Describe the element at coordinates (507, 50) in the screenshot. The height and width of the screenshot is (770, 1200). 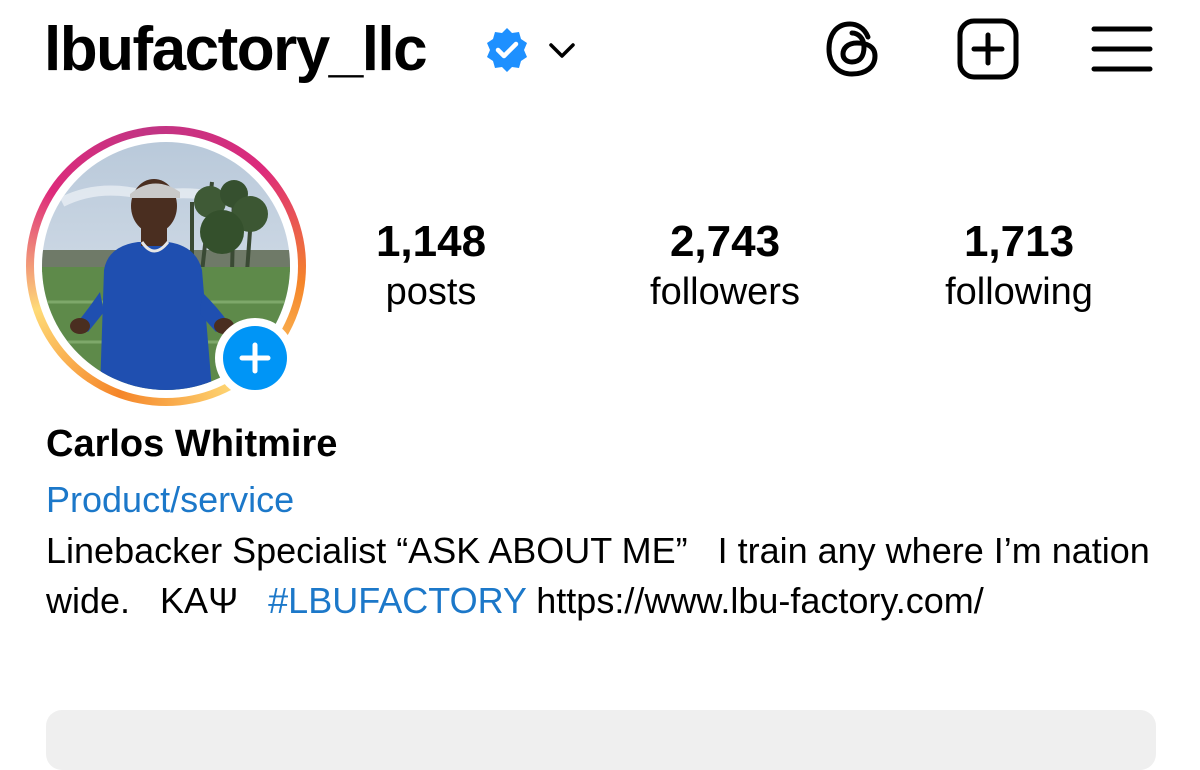
I see `verified-badge-icon` at that location.